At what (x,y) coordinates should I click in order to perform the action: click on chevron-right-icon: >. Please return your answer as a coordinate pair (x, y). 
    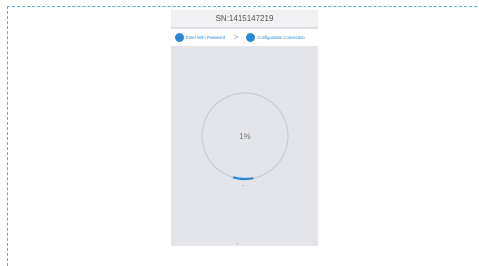
    Looking at the image, I should click on (236, 37).